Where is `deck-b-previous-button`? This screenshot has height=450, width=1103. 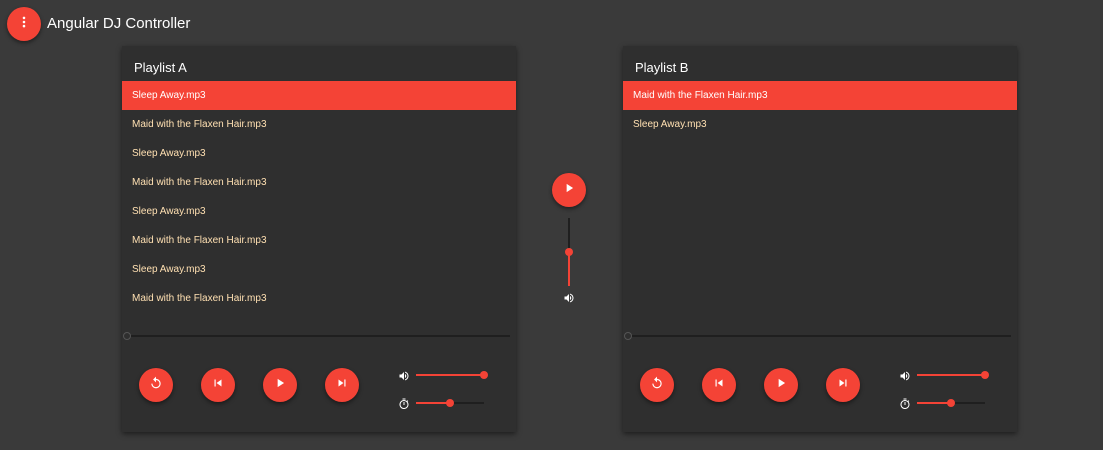 deck-b-previous-button is located at coordinates (719, 385).